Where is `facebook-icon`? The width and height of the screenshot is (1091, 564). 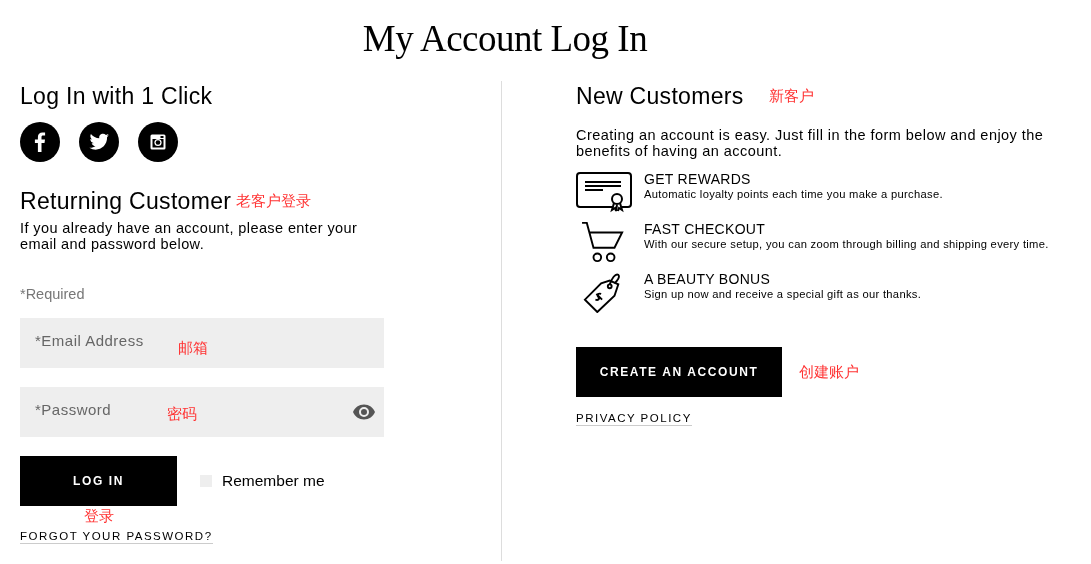 facebook-icon is located at coordinates (40, 142).